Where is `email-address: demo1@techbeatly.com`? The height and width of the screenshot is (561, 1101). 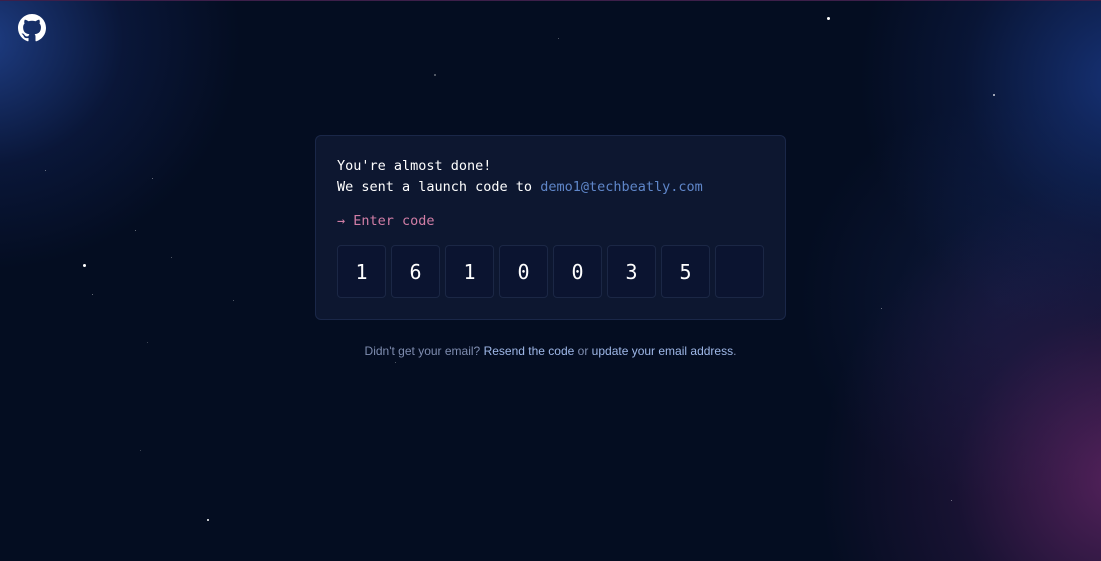 email-address: demo1@techbeatly.com is located at coordinates (621, 187).